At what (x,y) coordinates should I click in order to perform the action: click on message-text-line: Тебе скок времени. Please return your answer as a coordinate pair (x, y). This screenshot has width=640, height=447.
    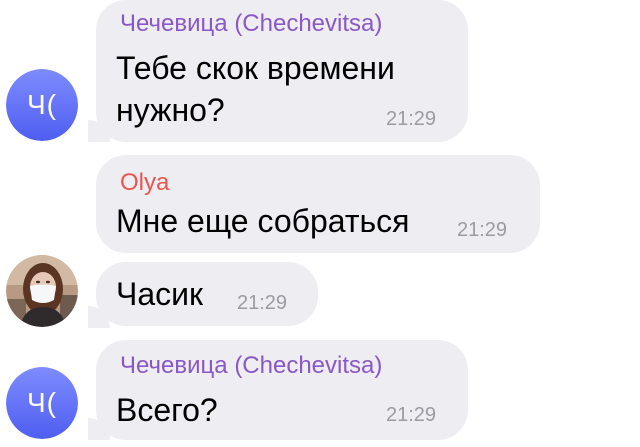
    Looking at the image, I should click on (255, 68).